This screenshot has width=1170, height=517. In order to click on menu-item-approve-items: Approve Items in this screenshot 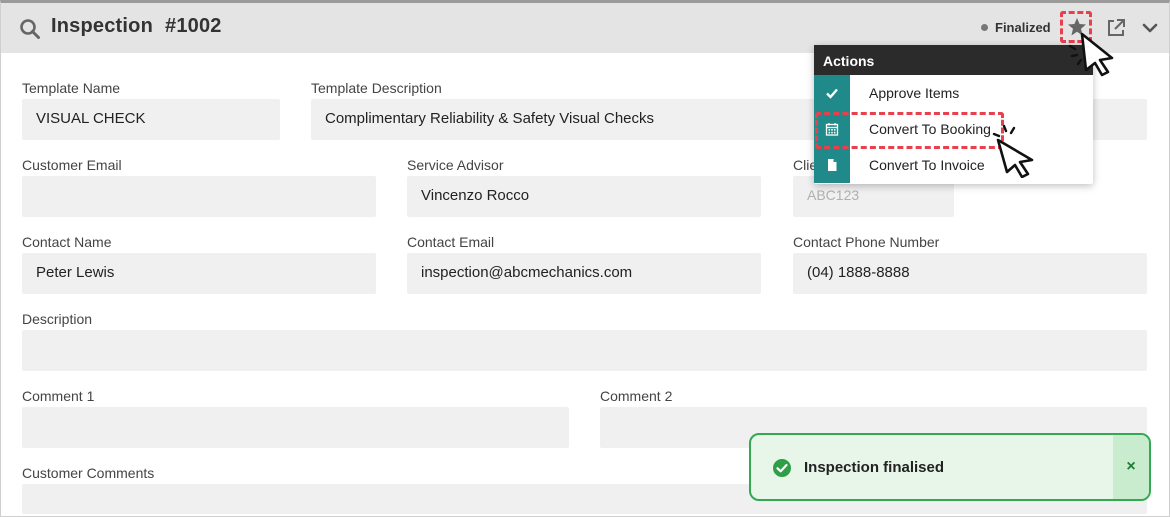, I will do `click(953, 93)`.